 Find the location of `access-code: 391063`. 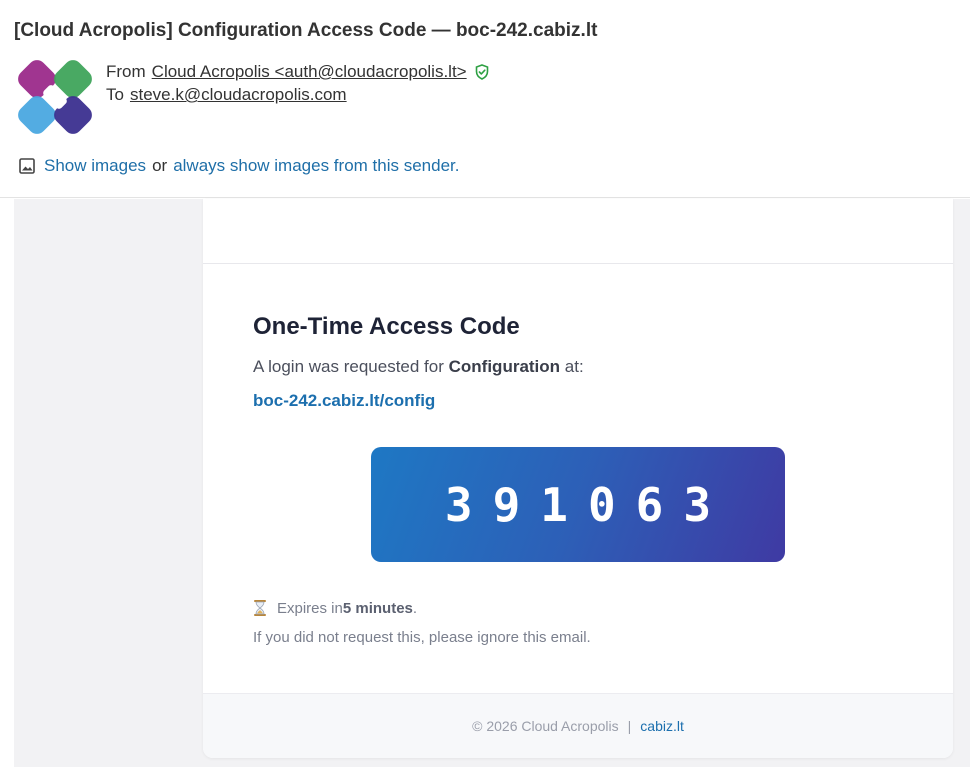

access-code: 391063 is located at coordinates (588, 504).